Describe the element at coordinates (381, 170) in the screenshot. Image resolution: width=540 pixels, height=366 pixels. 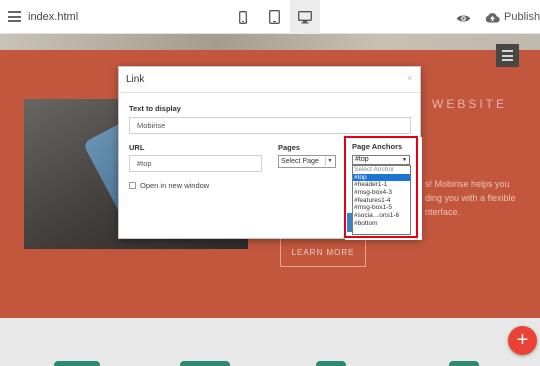
I see `anchor-option-placeholder: Select Anchor` at that location.